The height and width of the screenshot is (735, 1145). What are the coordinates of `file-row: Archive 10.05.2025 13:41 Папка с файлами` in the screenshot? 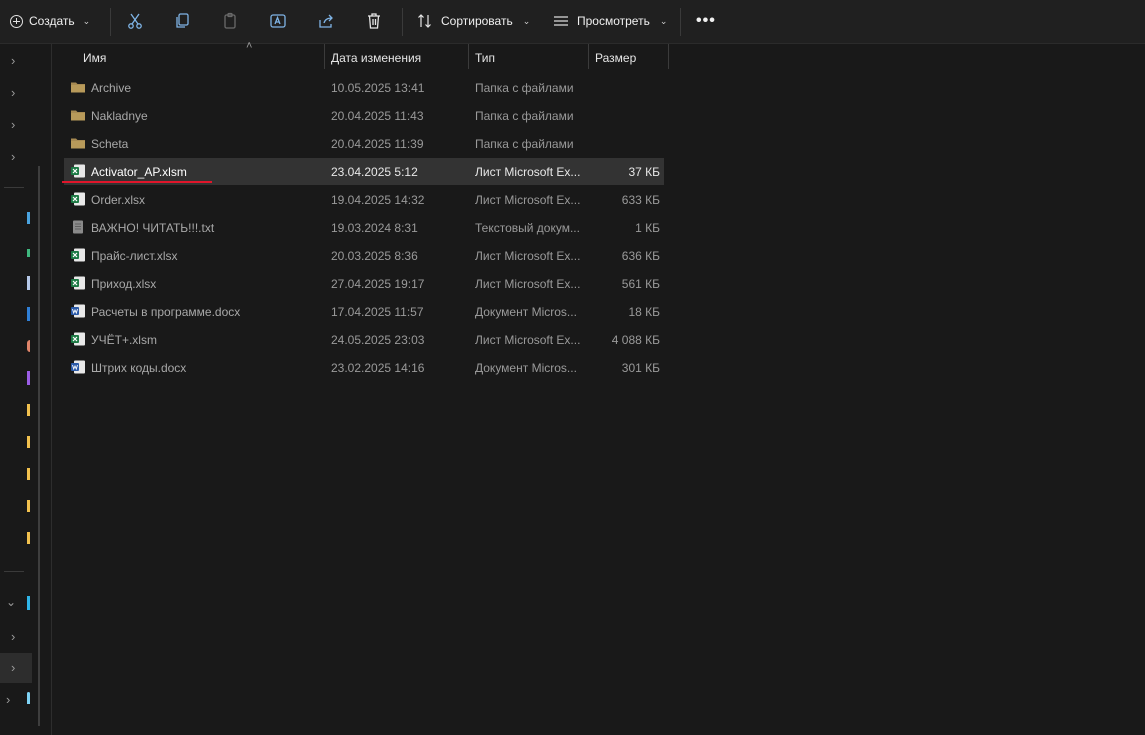 It's located at (364, 87).